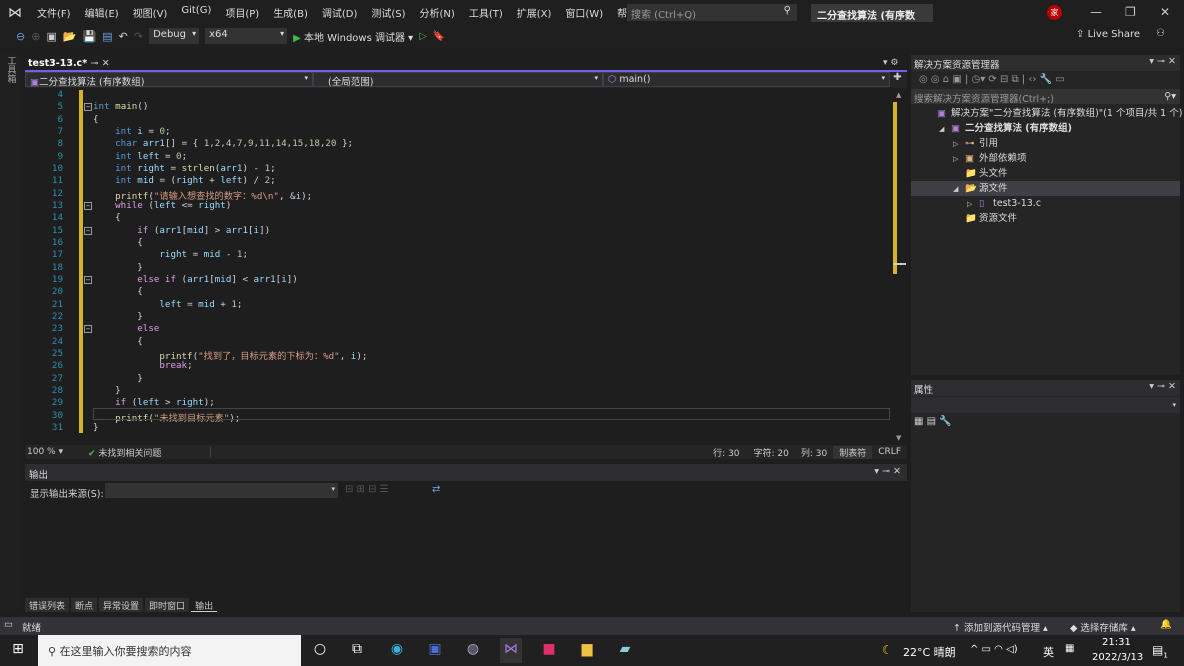 The width and height of the screenshot is (1184, 666). Describe the element at coordinates (1096, 12) in the screenshot. I see `minimize-button: —` at that location.